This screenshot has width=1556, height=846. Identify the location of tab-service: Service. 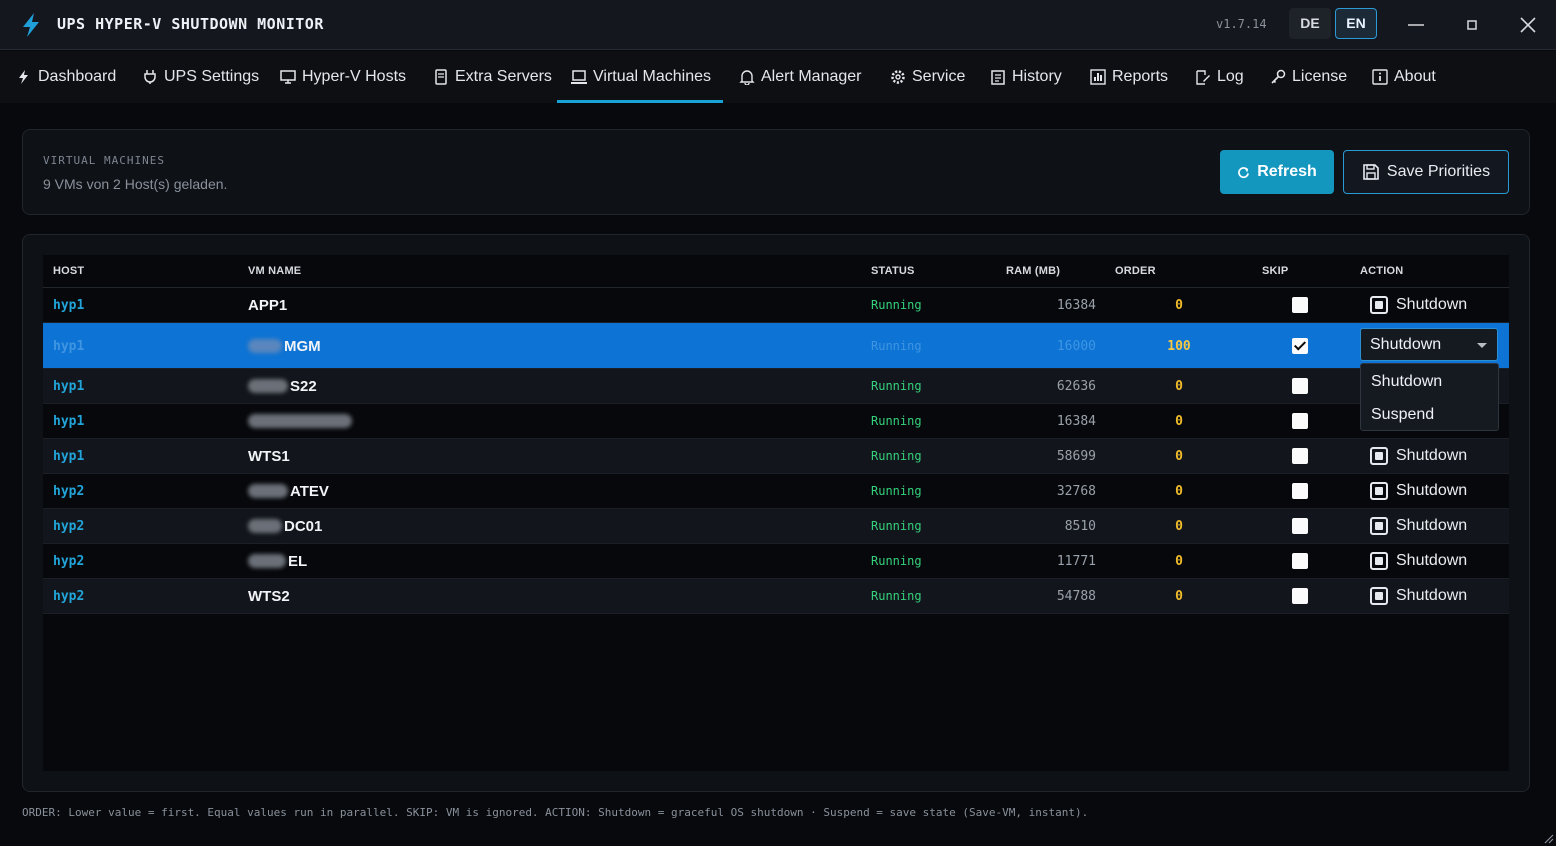
(927, 77).